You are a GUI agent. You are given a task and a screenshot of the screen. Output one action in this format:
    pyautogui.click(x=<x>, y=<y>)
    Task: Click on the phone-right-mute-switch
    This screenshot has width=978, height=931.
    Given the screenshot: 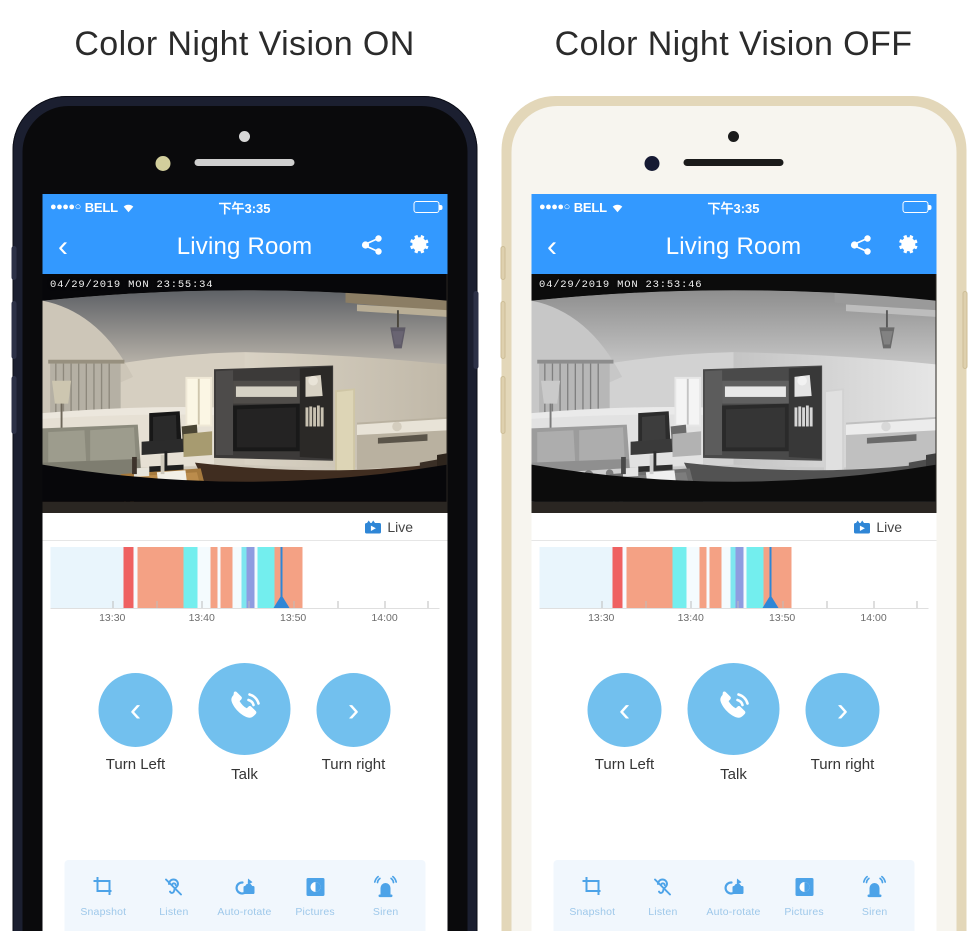 What is the action you would take?
    pyautogui.click(x=502, y=263)
    